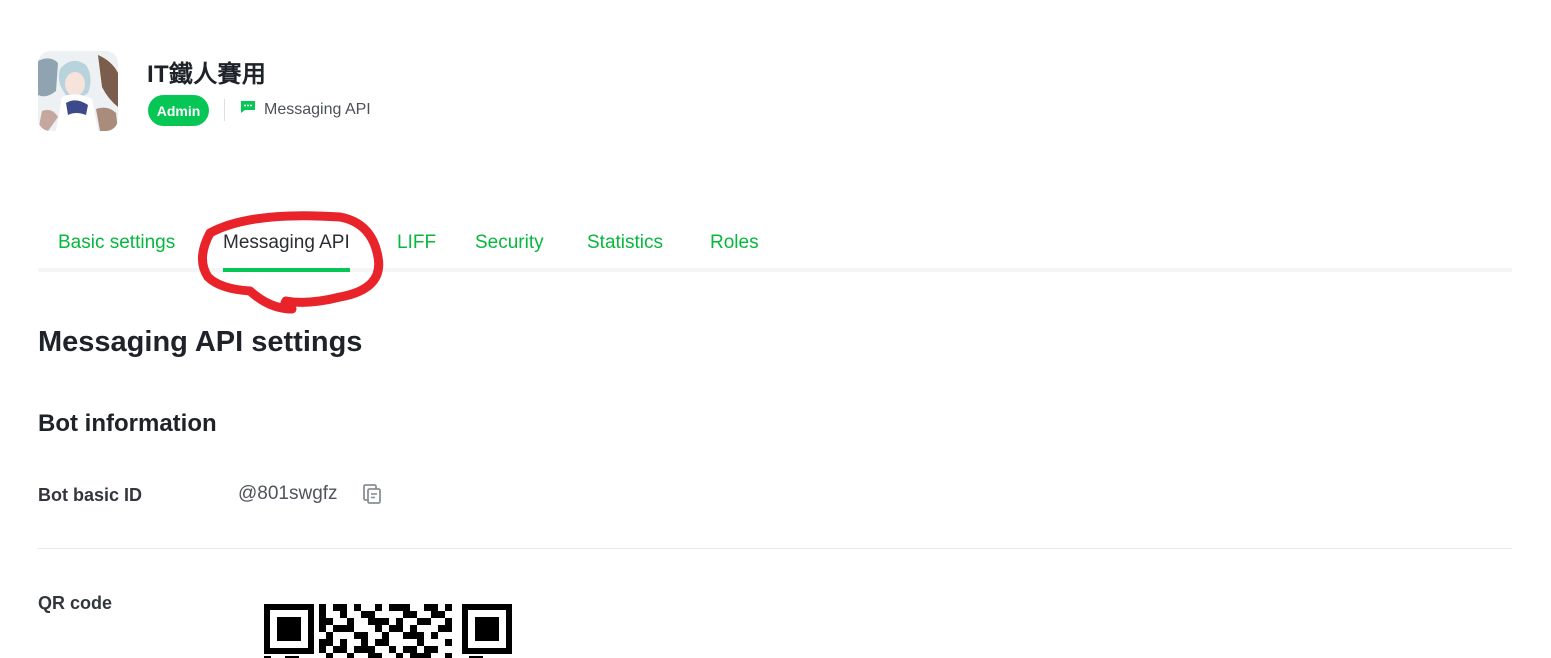 This screenshot has height=658, width=1551. I want to click on section-heading-bot-information: Bot information, so click(127, 423).